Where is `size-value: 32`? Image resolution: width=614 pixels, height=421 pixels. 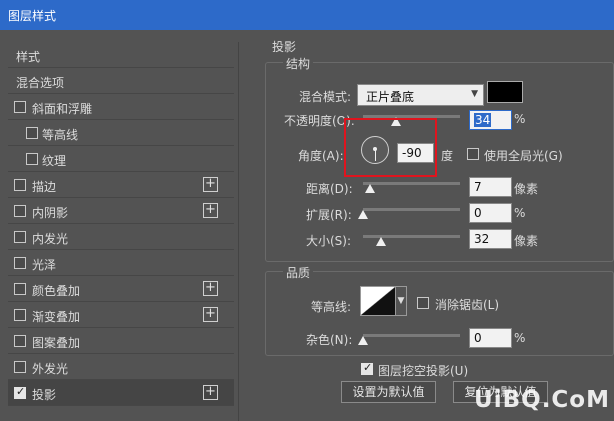
size-value: 32 is located at coordinates (482, 239).